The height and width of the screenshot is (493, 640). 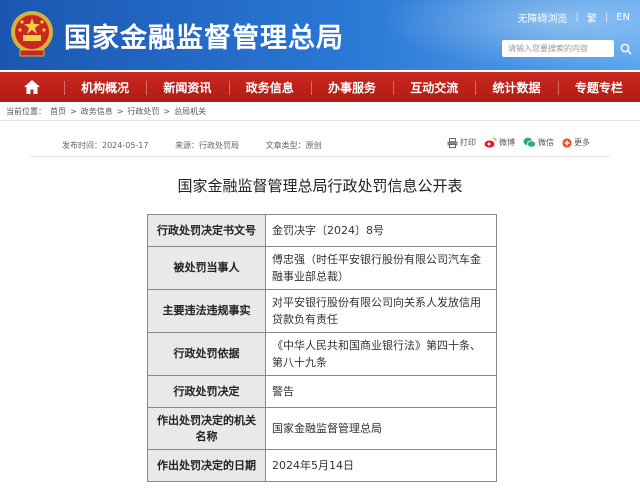 I want to click on breadcrumb: 当前位置： 首页 > 政务信息 > 行政处罚 > 总局机关, so click(x=108, y=111).